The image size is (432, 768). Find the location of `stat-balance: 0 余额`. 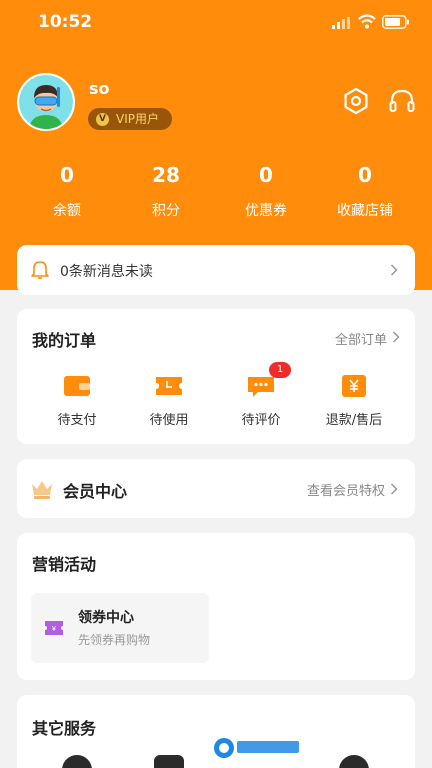

stat-balance: 0 余额 is located at coordinates (67, 190).